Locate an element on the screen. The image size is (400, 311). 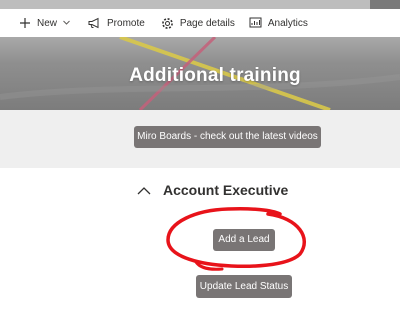
promote-label: Promote is located at coordinates (126, 23).